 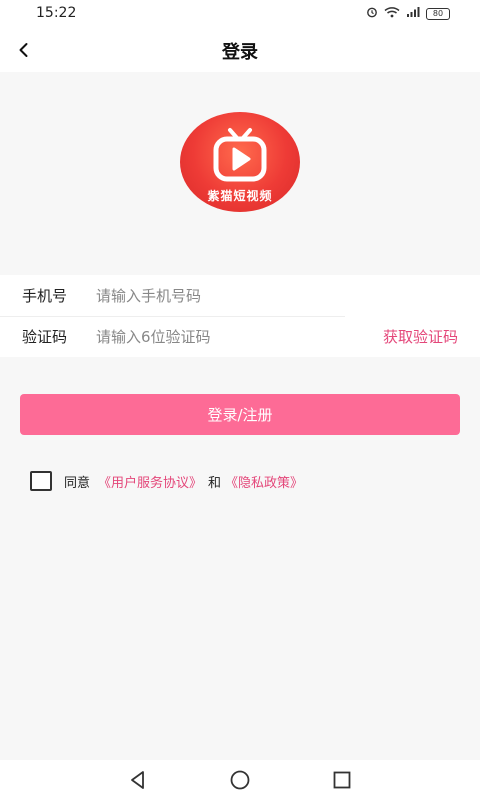 I want to click on square-recents-icon, so click(x=342, y=780).